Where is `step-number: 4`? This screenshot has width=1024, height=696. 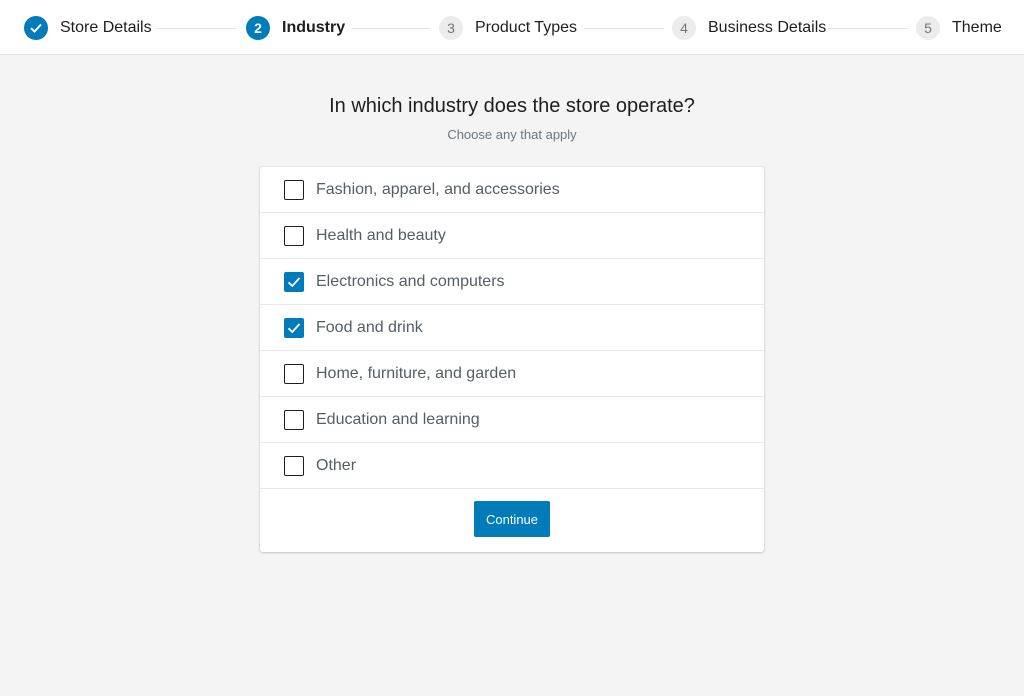
step-number: 4 is located at coordinates (684, 28).